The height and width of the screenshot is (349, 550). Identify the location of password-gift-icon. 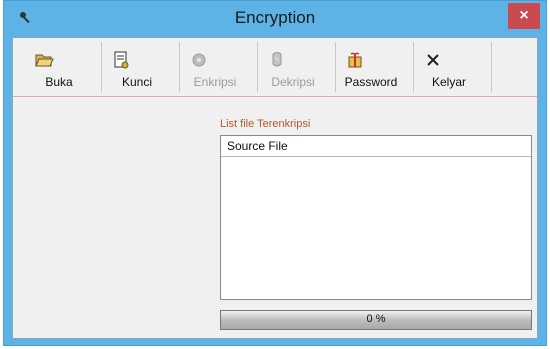
(355, 60).